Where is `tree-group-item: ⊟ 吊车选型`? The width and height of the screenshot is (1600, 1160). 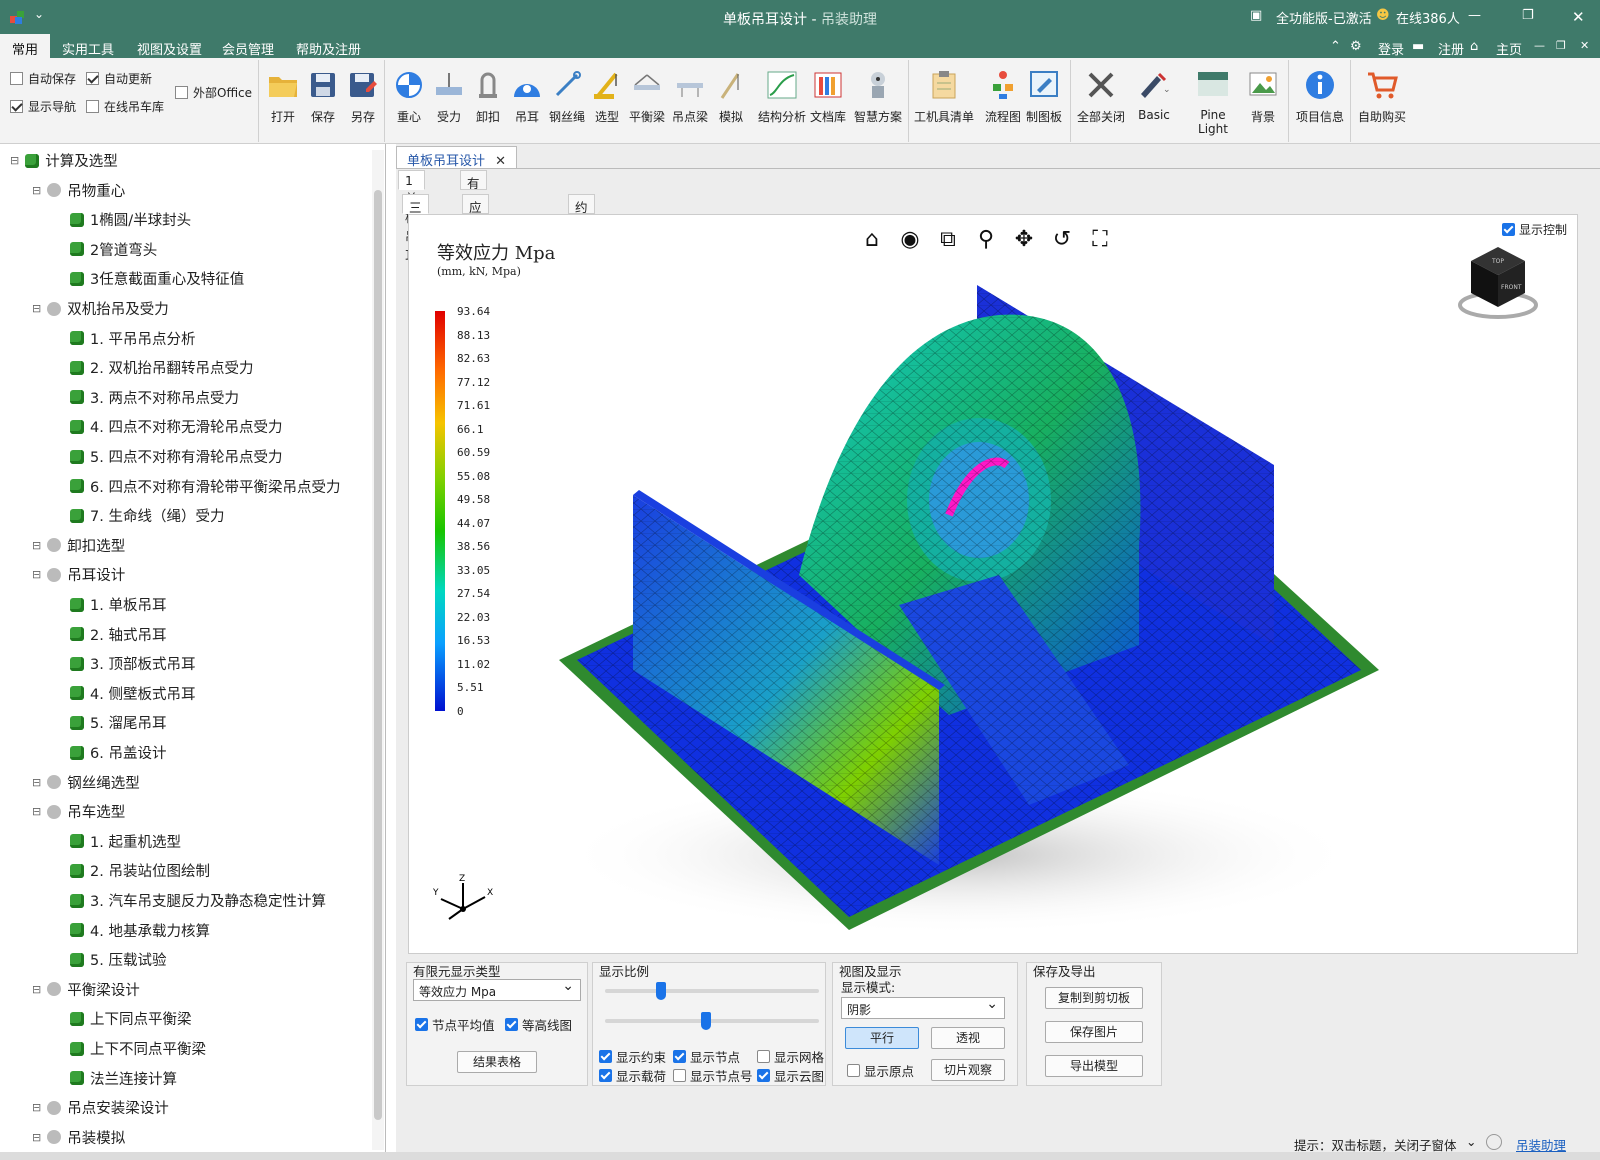 tree-group-item: ⊟ 吊车选型 is located at coordinates (78, 811).